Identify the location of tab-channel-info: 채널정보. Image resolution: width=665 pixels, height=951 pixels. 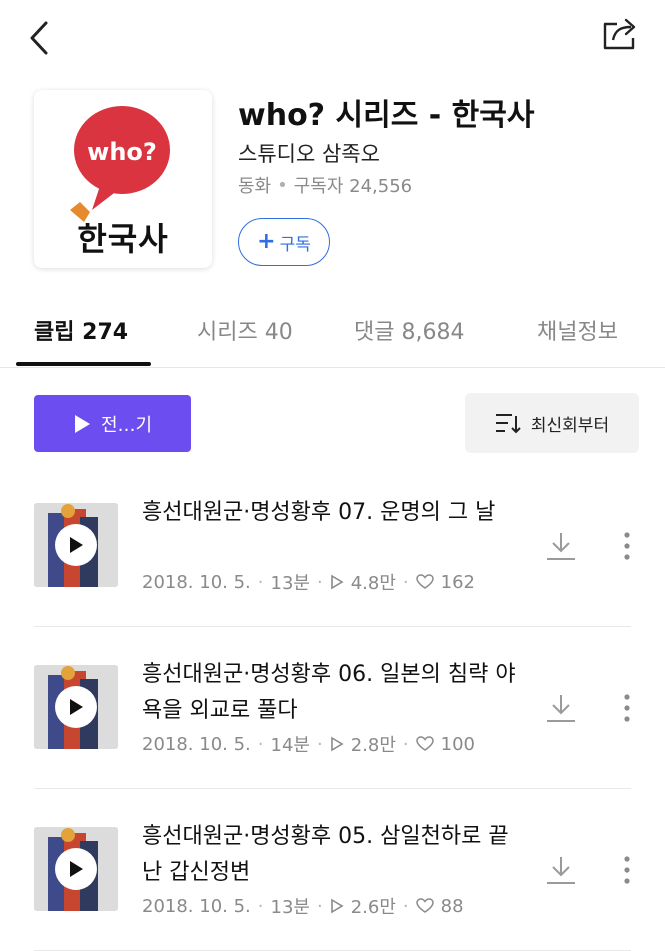
(577, 330).